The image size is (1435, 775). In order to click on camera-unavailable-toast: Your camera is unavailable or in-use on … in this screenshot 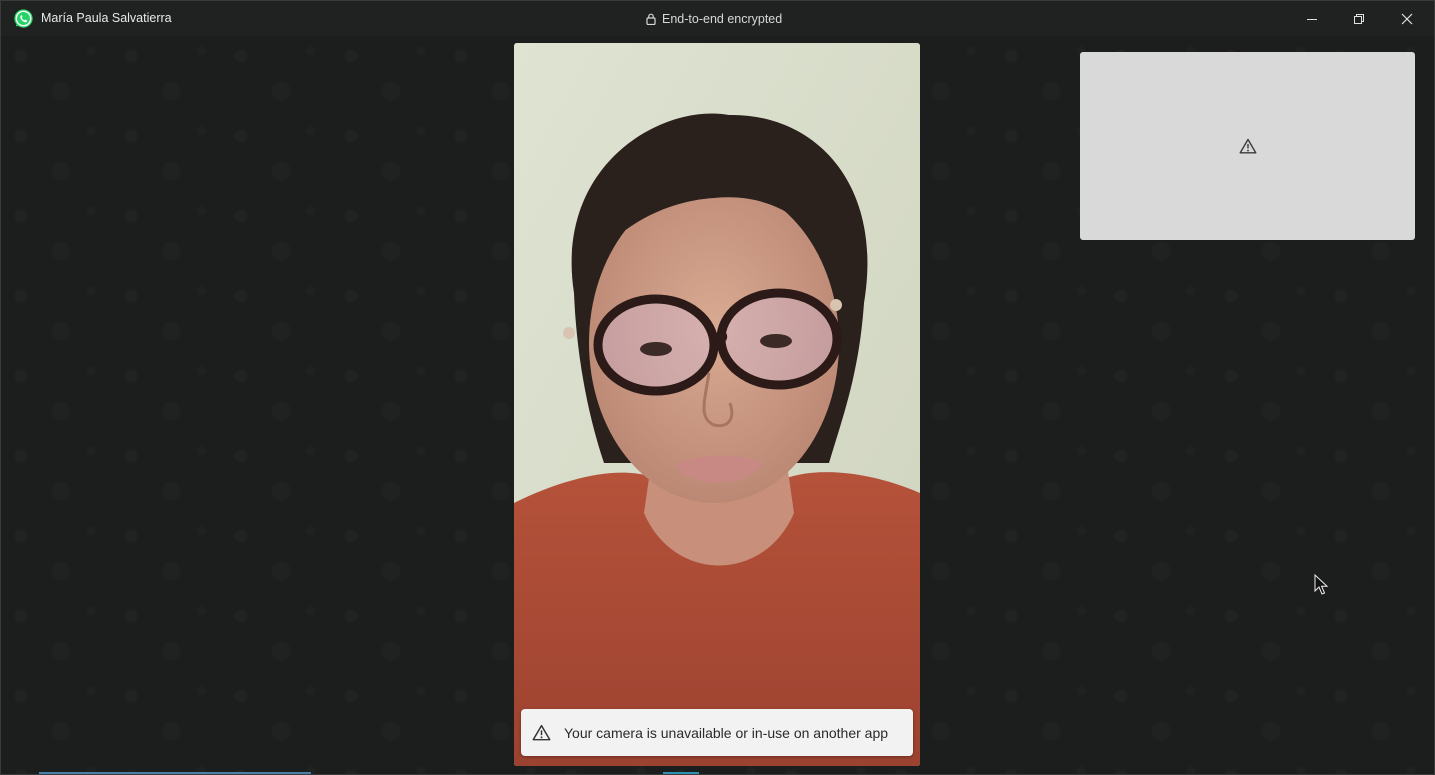, I will do `click(717, 732)`.